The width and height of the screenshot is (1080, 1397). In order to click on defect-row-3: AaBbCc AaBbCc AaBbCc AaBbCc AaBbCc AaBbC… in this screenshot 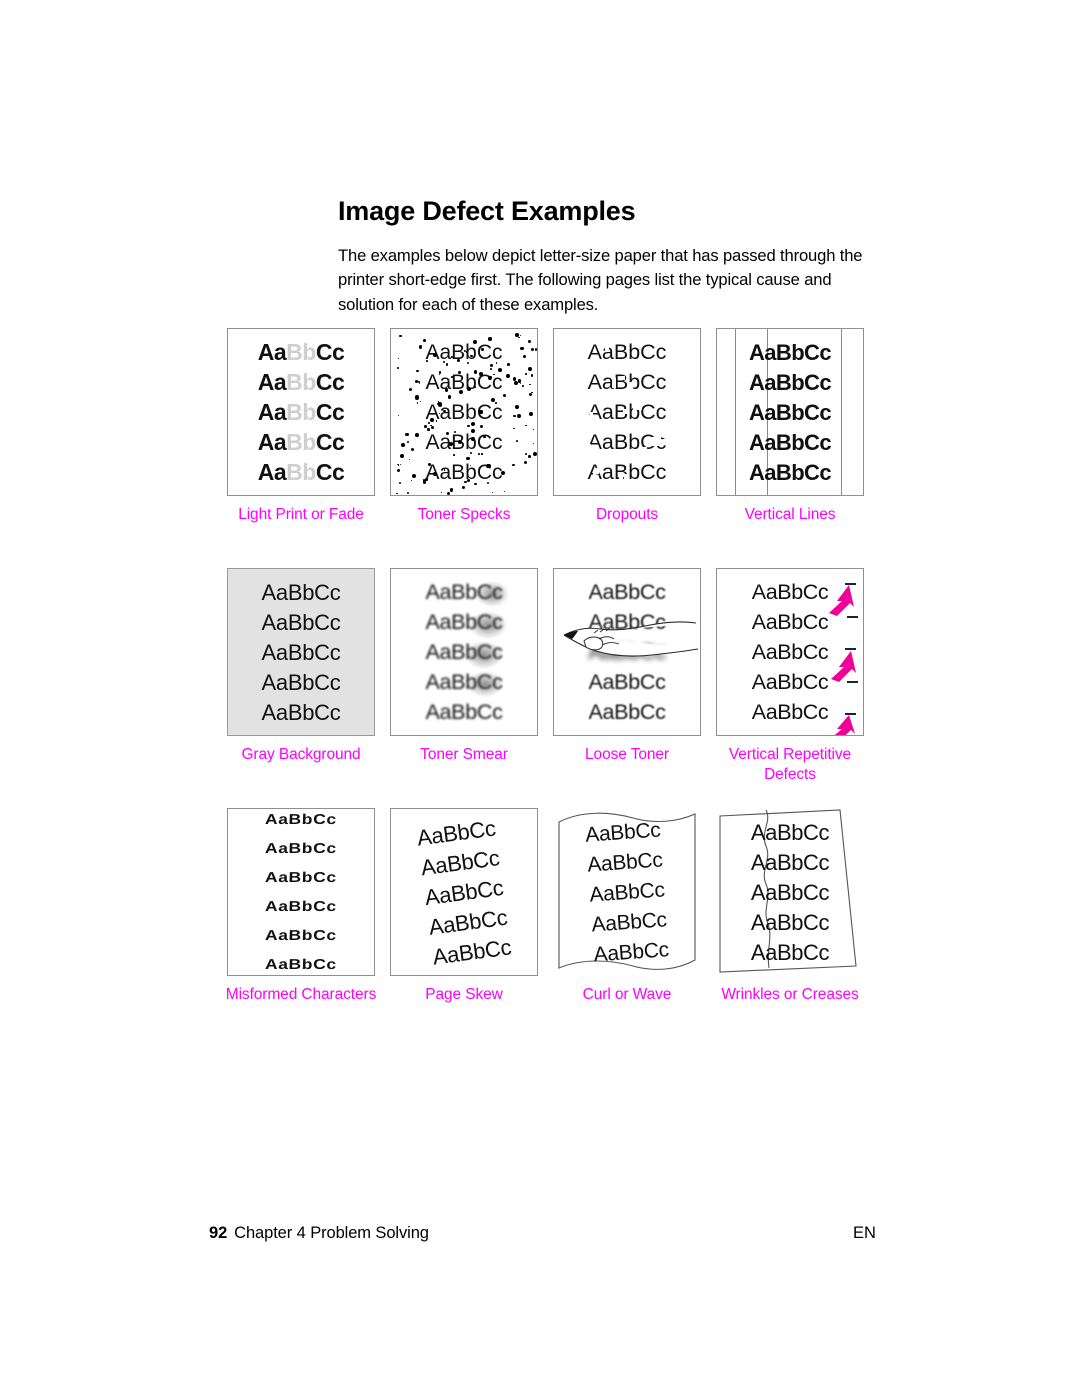, I will do `click(548, 928)`.